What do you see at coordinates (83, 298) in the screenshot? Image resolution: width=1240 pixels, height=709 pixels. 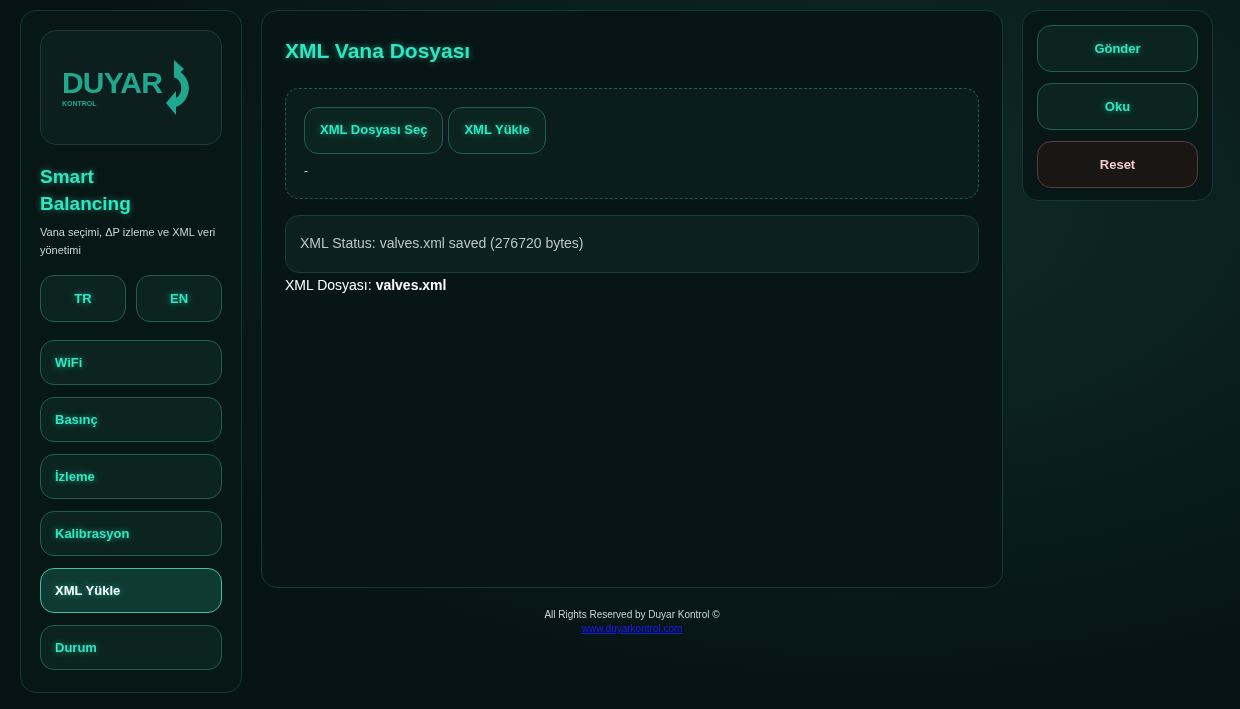 I see `language-button: TR` at bounding box center [83, 298].